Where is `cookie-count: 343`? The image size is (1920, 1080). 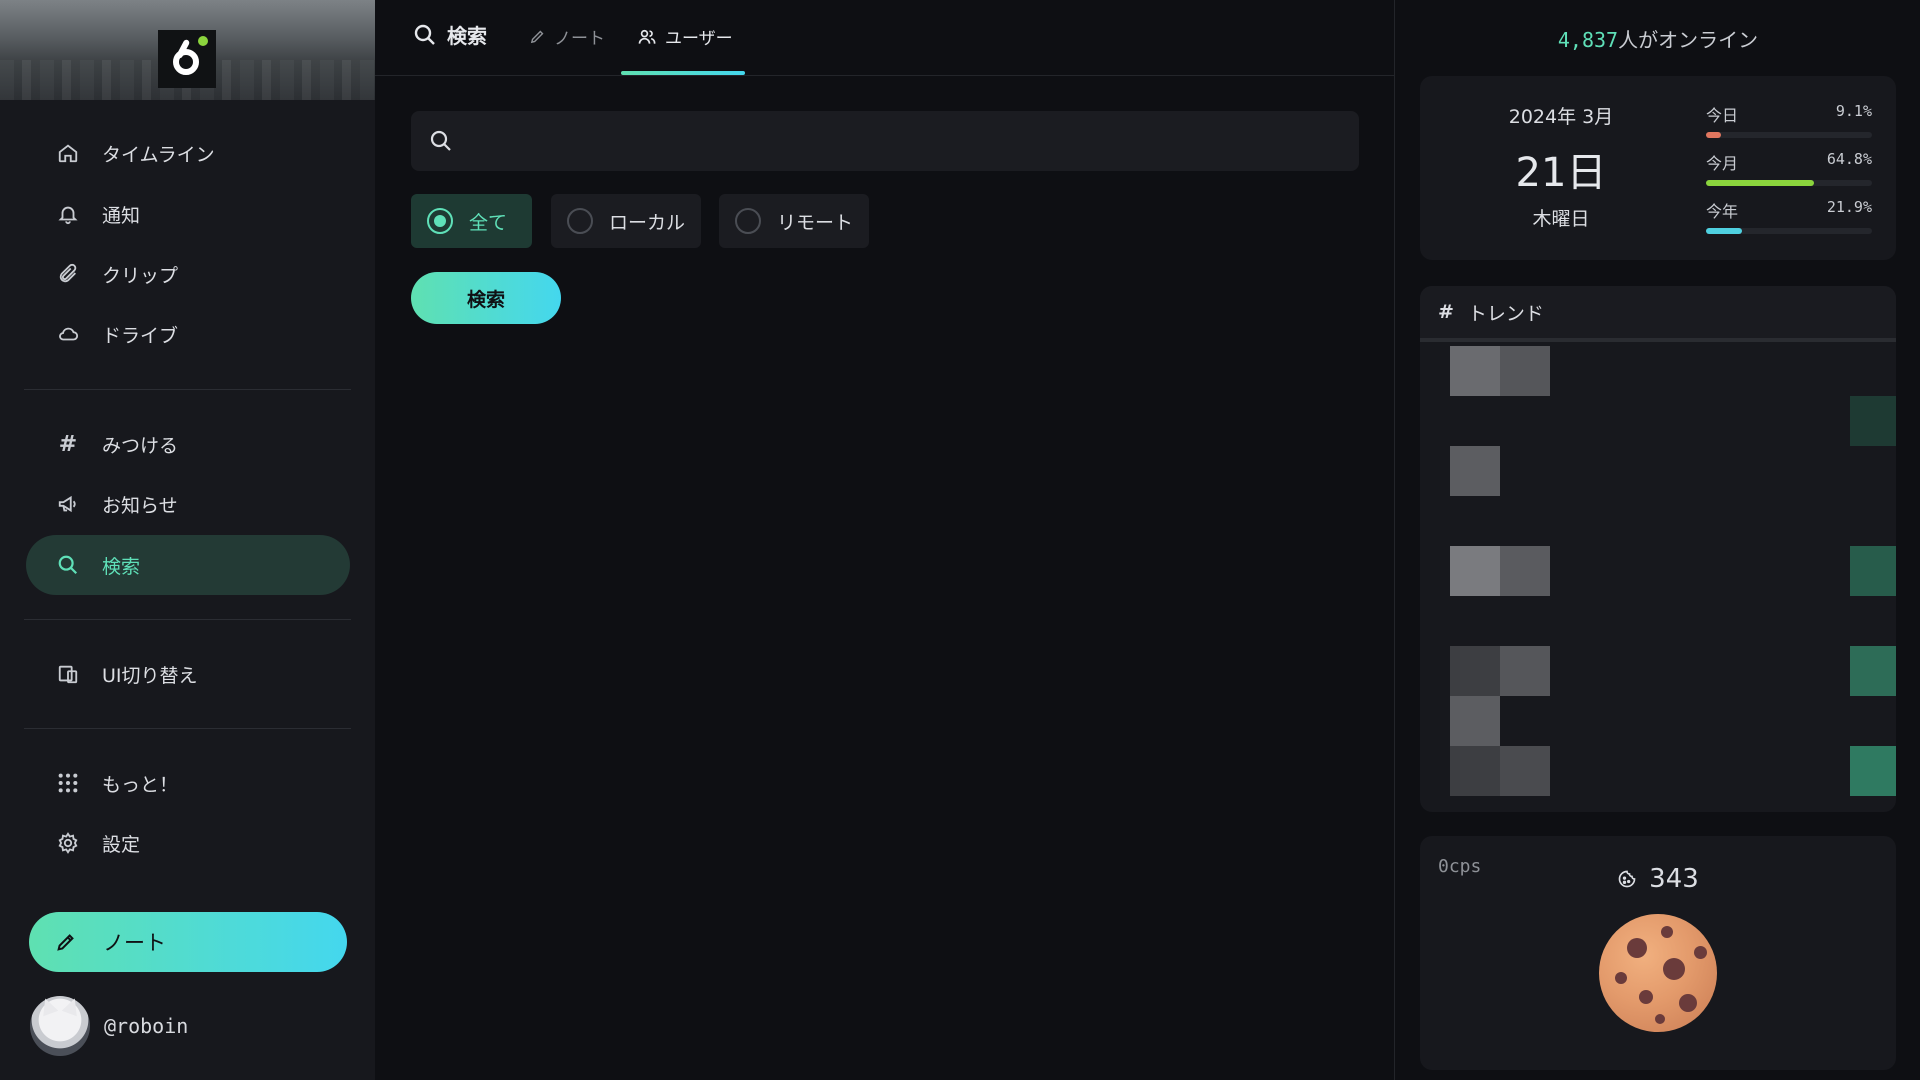
cookie-count: 343 is located at coordinates (1658, 879).